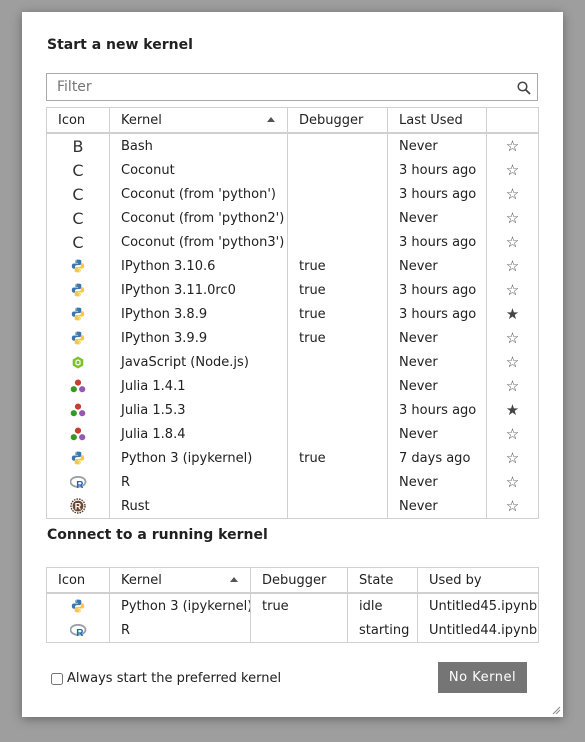 Image resolution: width=585 pixels, height=742 pixels. I want to click on kernel-name: Coconut (from 'python2'), so click(199, 218).